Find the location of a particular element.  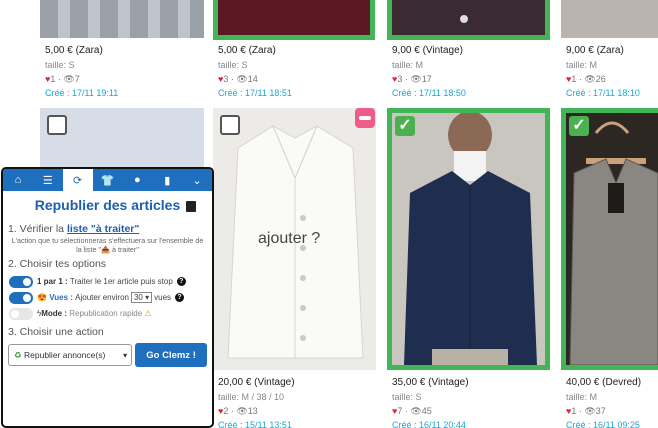

book-icon is located at coordinates (191, 206).